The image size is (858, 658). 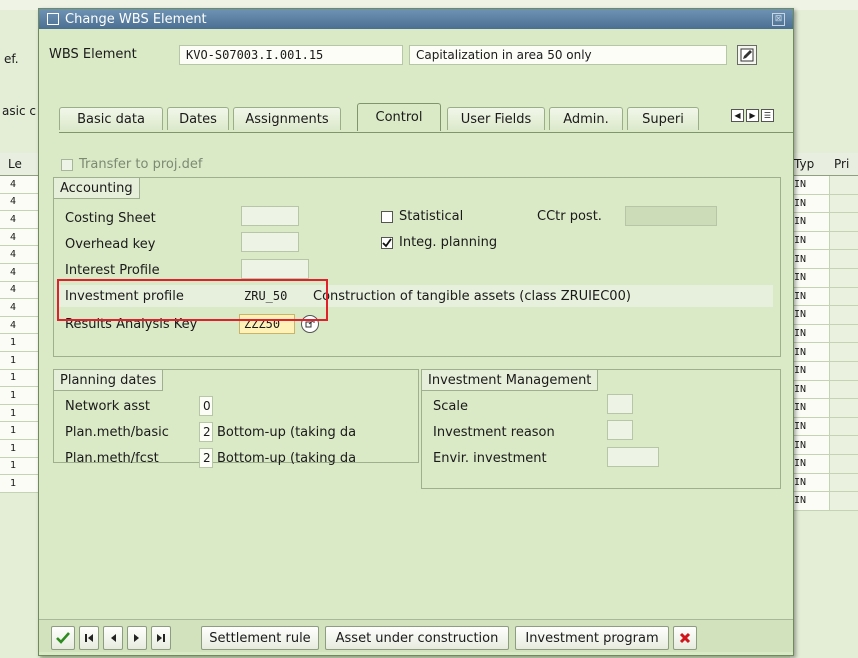 What do you see at coordinates (206, 458) in the screenshot?
I see `plan-meth-fcst-field: 2` at bounding box center [206, 458].